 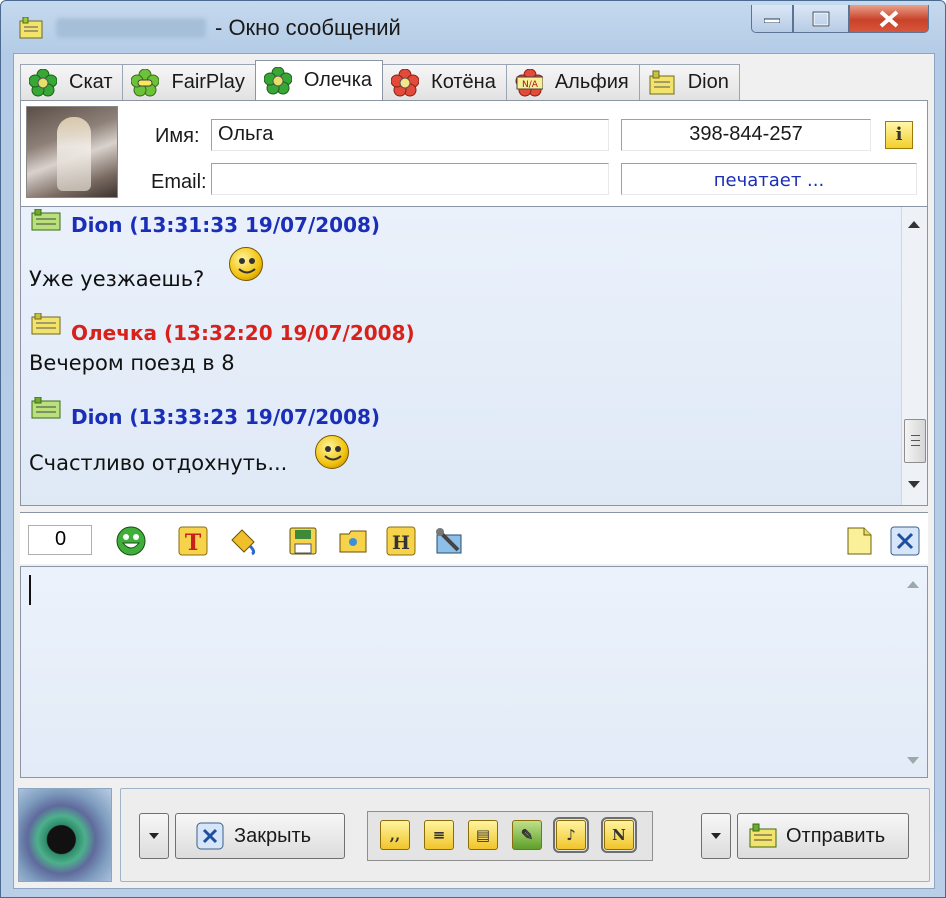 I want to click on text-color-icon: T, so click(x=193, y=541).